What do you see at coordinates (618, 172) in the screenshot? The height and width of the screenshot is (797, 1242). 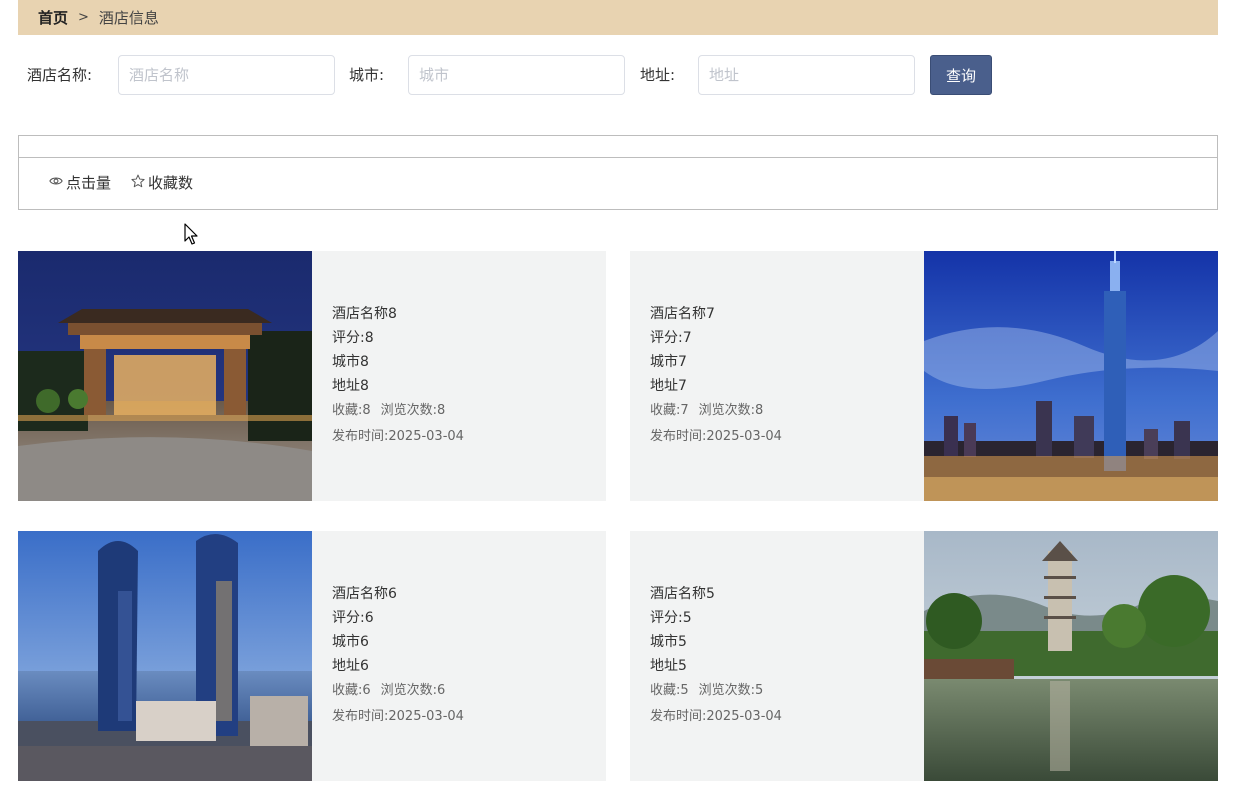 I see `sort-panel: 点击量 收藏数` at bounding box center [618, 172].